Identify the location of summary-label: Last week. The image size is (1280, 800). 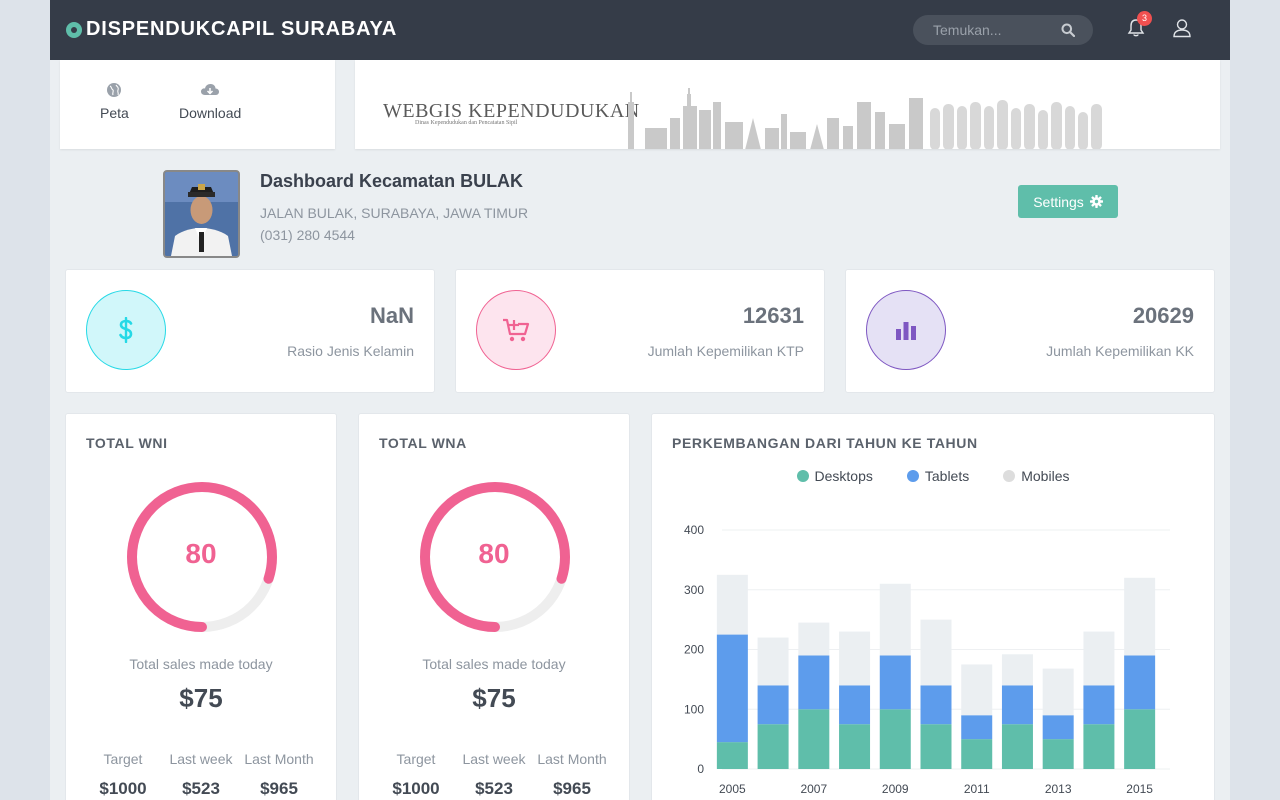
(201, 759).